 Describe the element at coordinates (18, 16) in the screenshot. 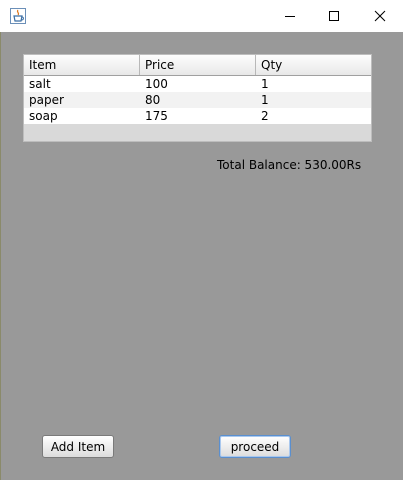

I see `java-coffee-cup-icon` at that location.